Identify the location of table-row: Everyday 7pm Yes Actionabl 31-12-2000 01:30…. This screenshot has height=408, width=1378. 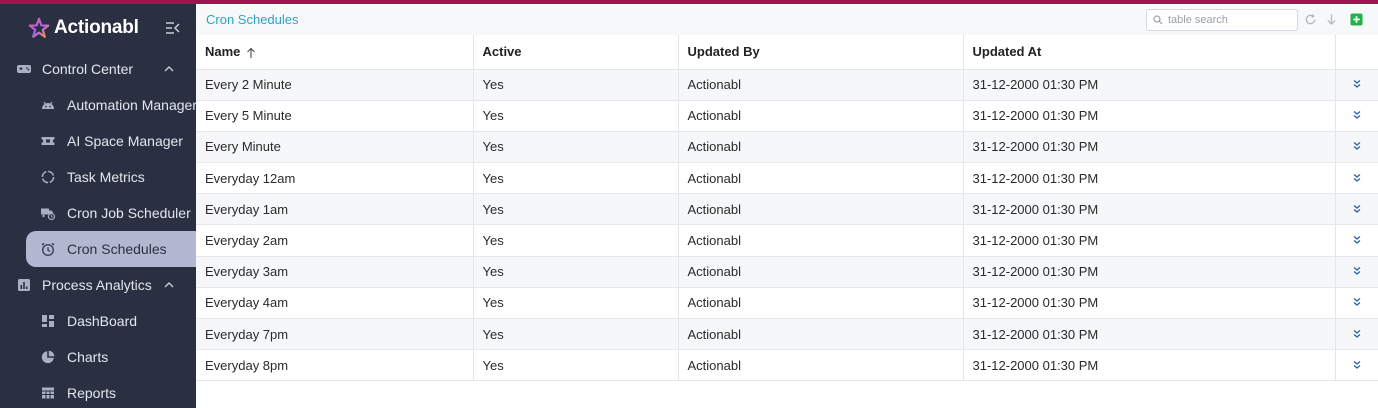
(787, 334).